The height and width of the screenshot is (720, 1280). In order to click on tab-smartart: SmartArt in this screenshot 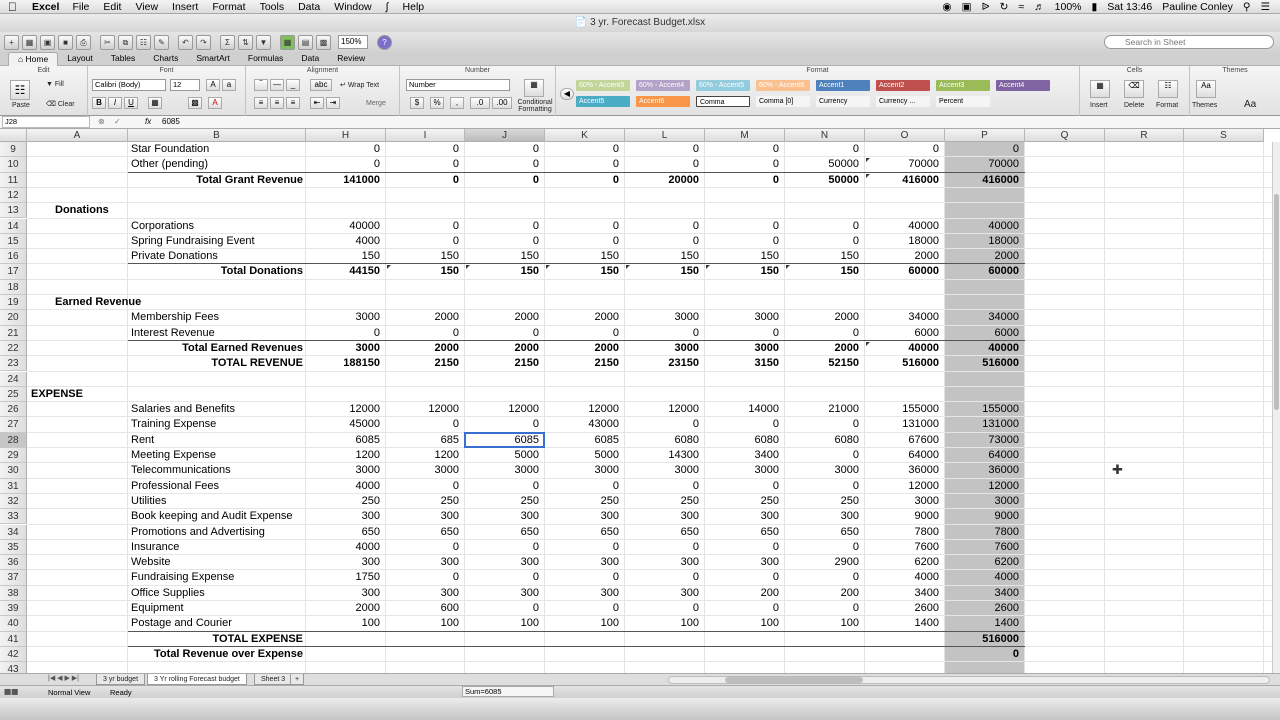, I will do `click(213, 58)`.